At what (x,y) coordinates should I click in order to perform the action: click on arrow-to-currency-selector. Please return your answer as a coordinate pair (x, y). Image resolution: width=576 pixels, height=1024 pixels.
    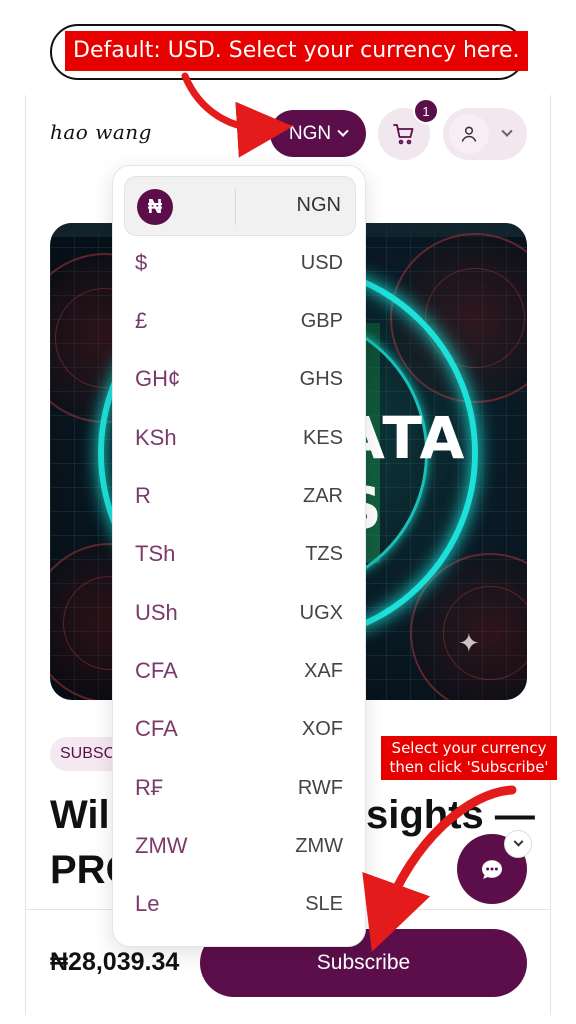
    Looking at the image, I should click on (237, 115).